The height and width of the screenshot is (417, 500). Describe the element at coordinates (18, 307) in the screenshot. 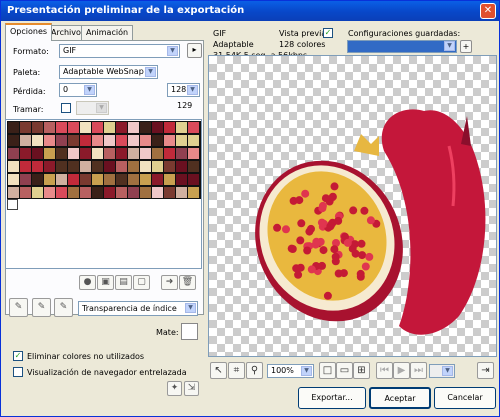

I see `eyedropper-icon: ✎` at that location.